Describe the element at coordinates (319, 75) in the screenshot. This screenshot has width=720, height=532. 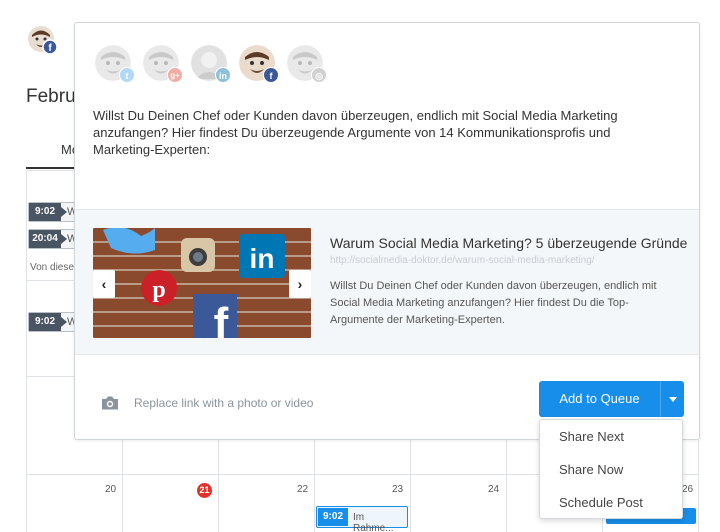
I see `instagram-icon: ◎` at that location.